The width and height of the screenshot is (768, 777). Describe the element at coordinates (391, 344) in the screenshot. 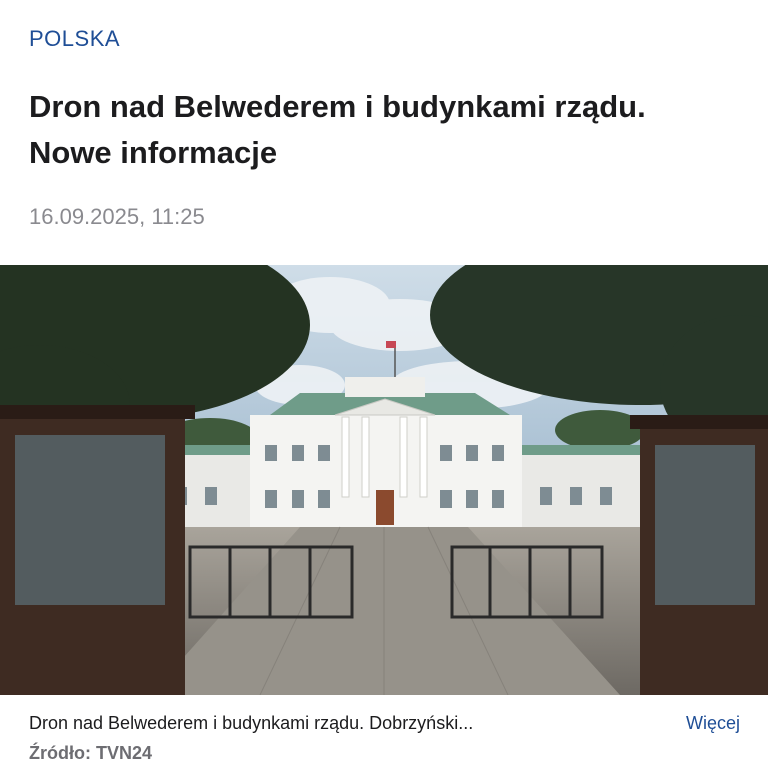

I see `flag` at that location.